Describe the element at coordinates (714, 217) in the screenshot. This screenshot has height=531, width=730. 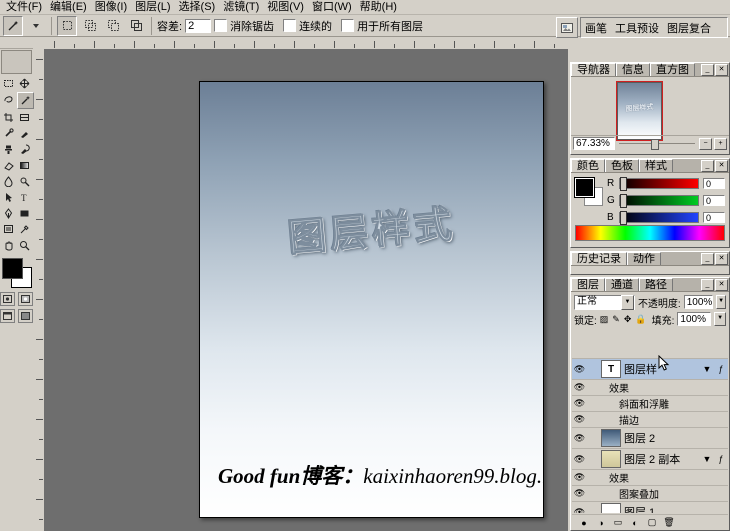
I see `blue-value-input: 0` at that location.